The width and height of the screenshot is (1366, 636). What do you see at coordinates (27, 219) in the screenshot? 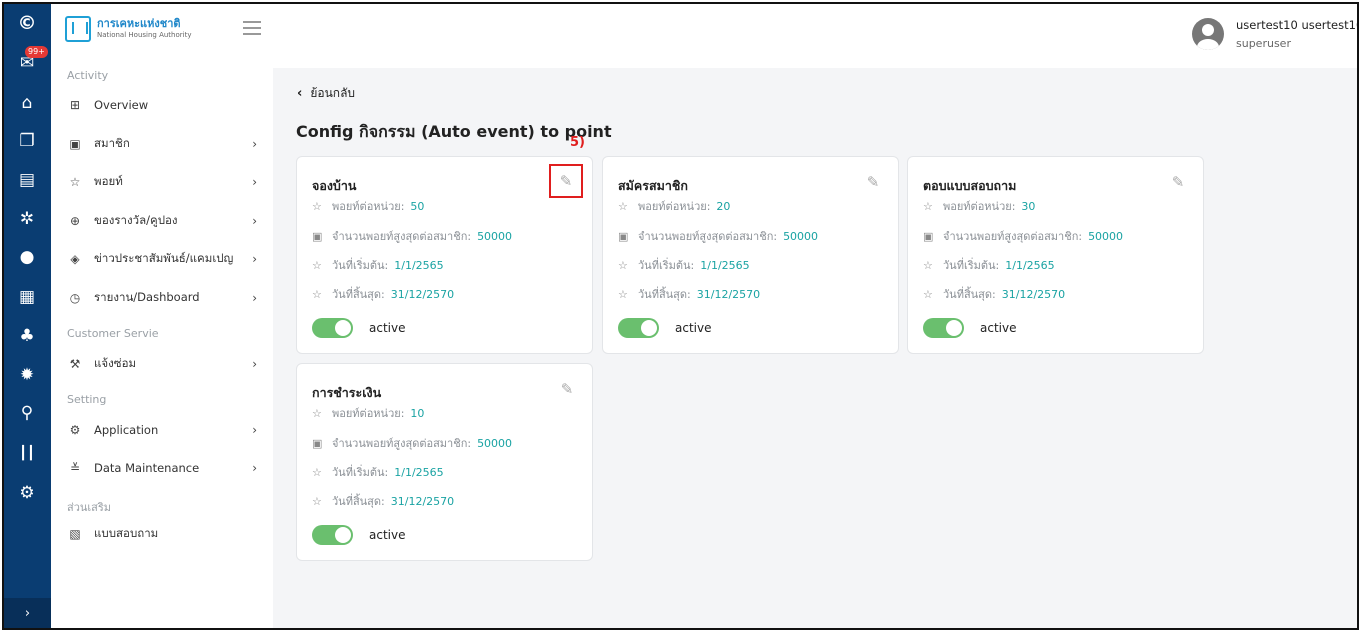
I see `settings-icon: ✲` at bounding box center [27, 219].